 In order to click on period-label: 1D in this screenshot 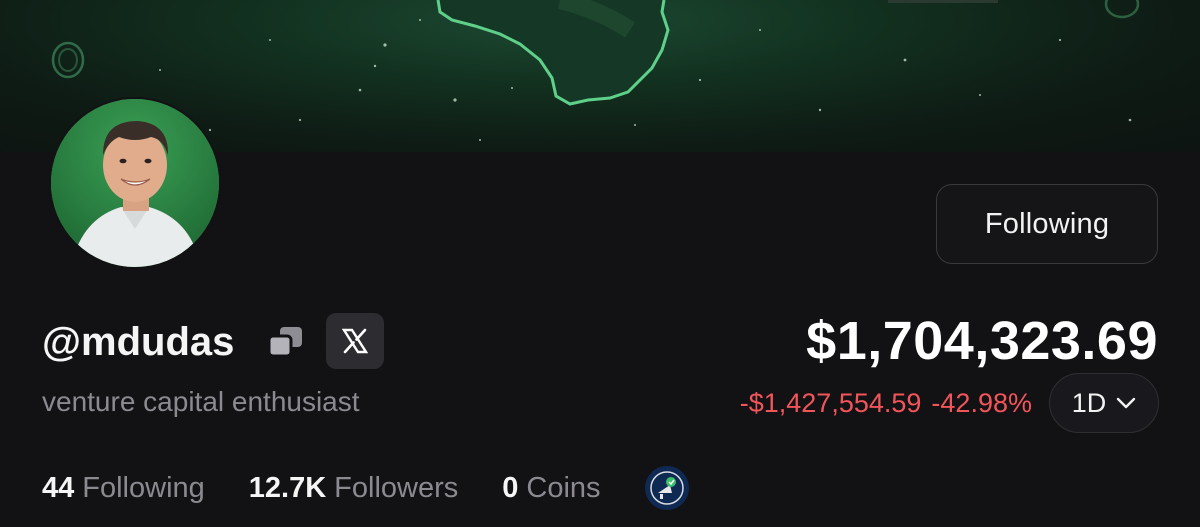, I will do `click(1089, 402)`.